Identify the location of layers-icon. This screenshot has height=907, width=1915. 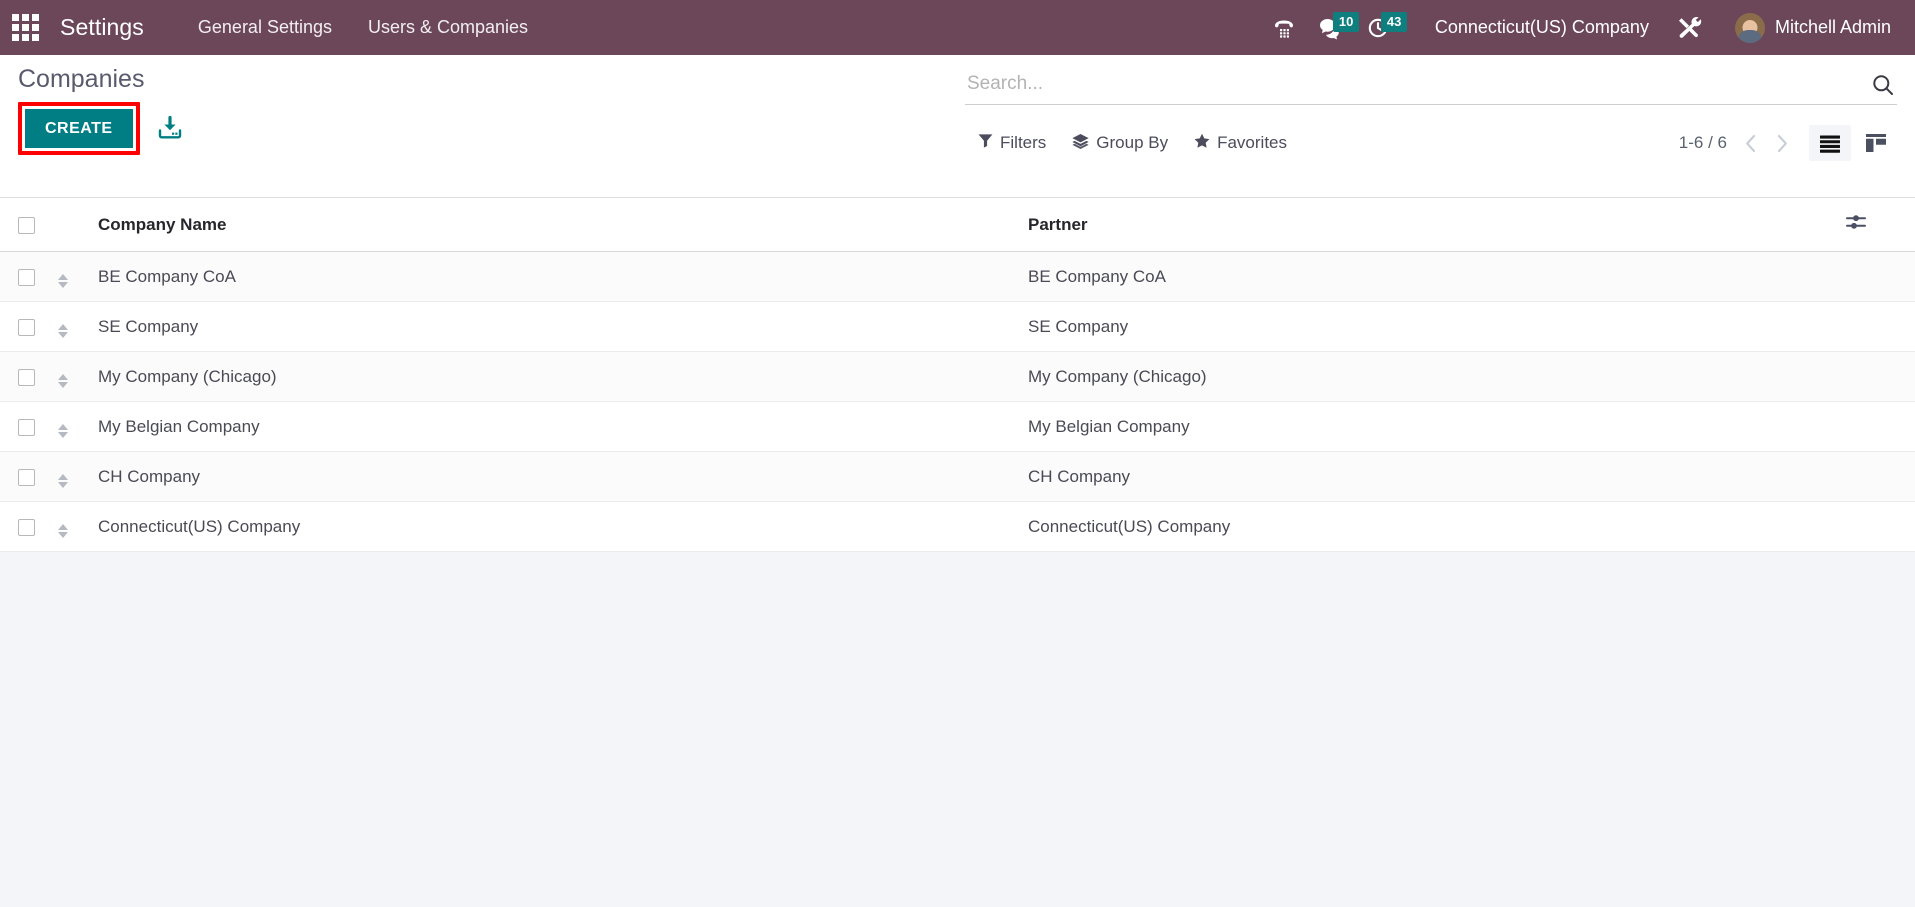
(1080, 143).